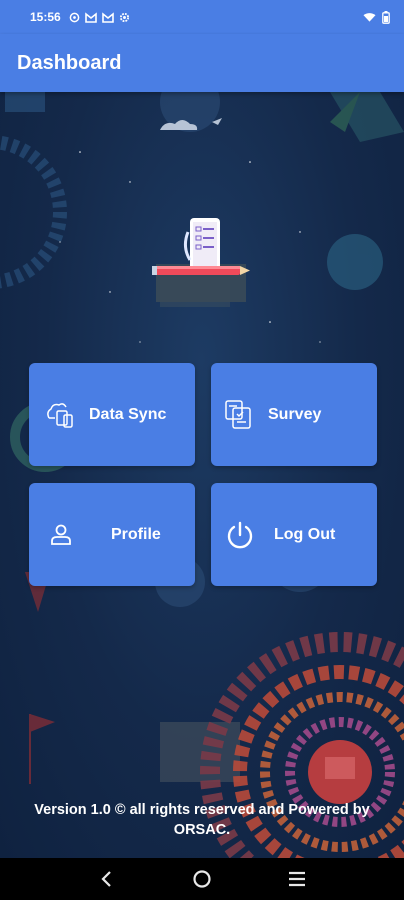  What do you see at coordinates (99, 17) in the screenshot?
I see `notification-icons` at bounding box center [99, 17].